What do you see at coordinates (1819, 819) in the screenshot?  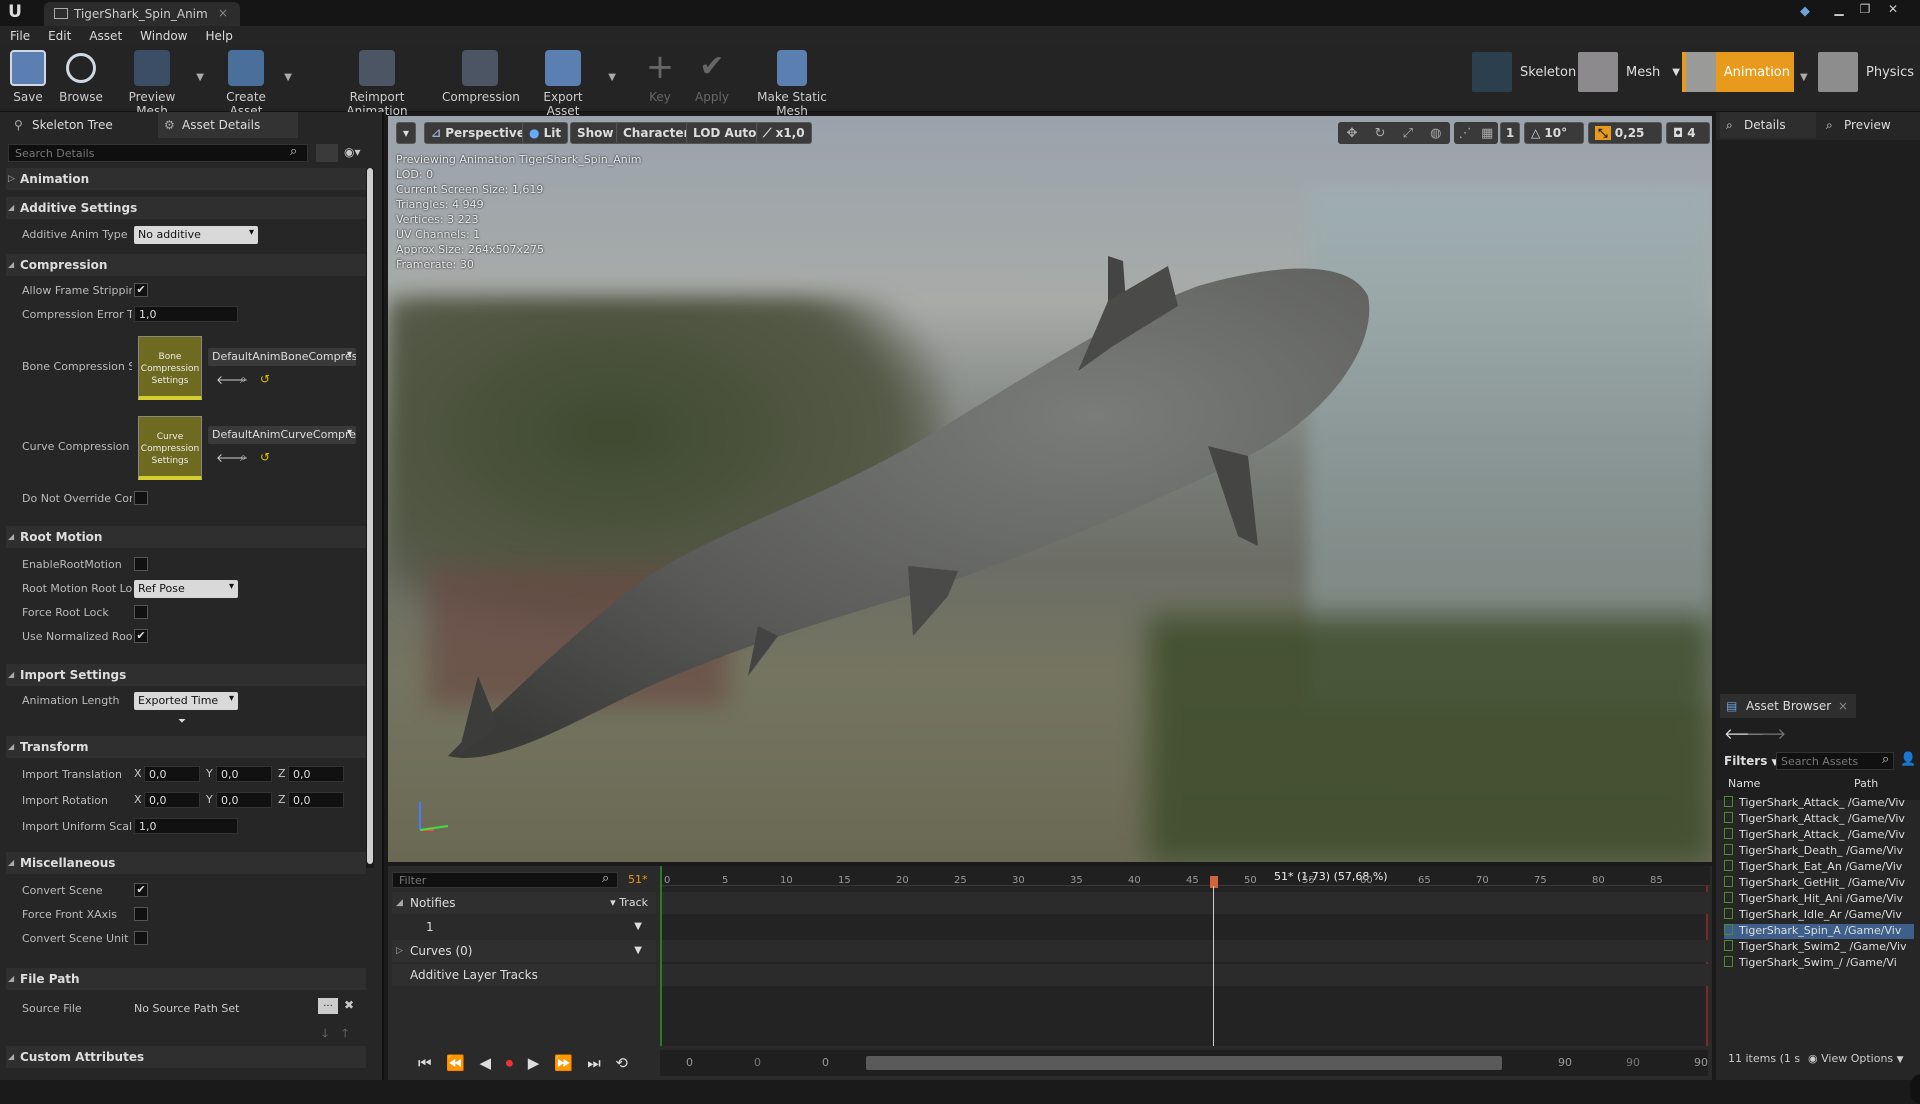 I see `list-item: TigerShark_Attack_ /Game/Viv` at bounding box center [1819, 819].